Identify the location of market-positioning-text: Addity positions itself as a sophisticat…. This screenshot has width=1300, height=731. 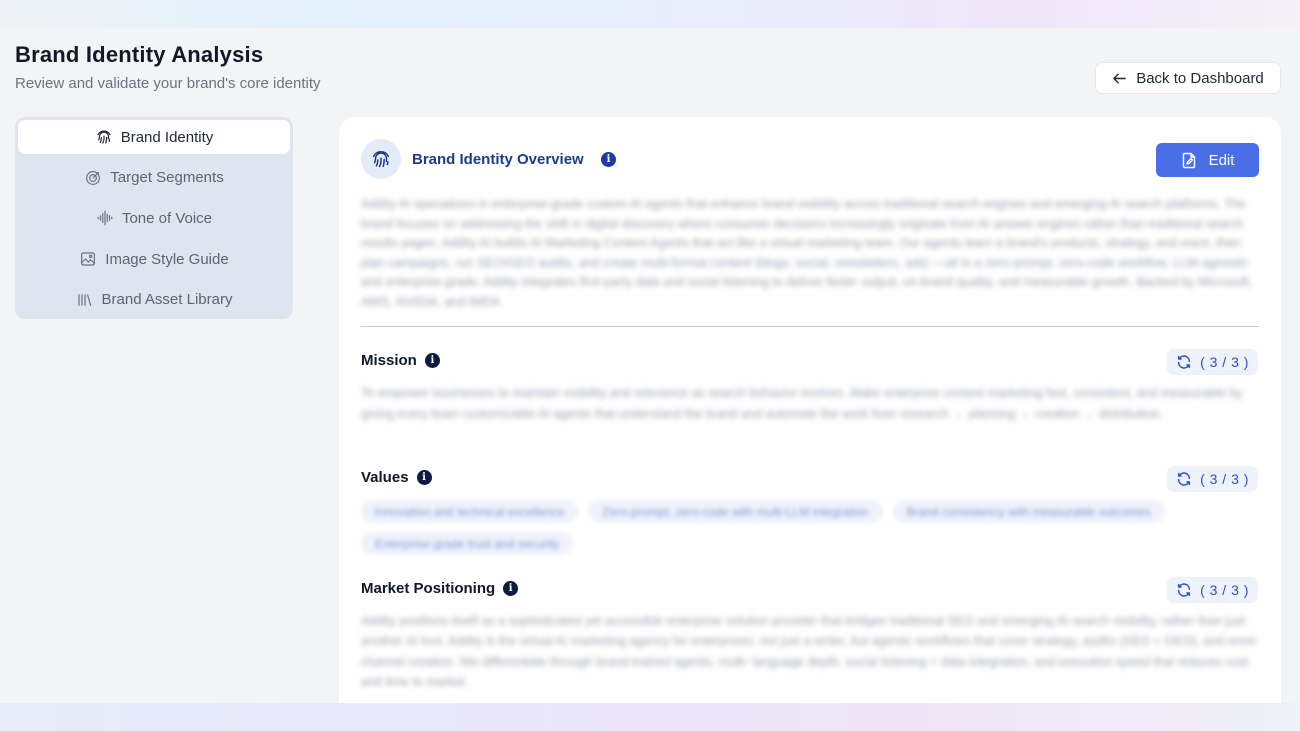
(810, 651).